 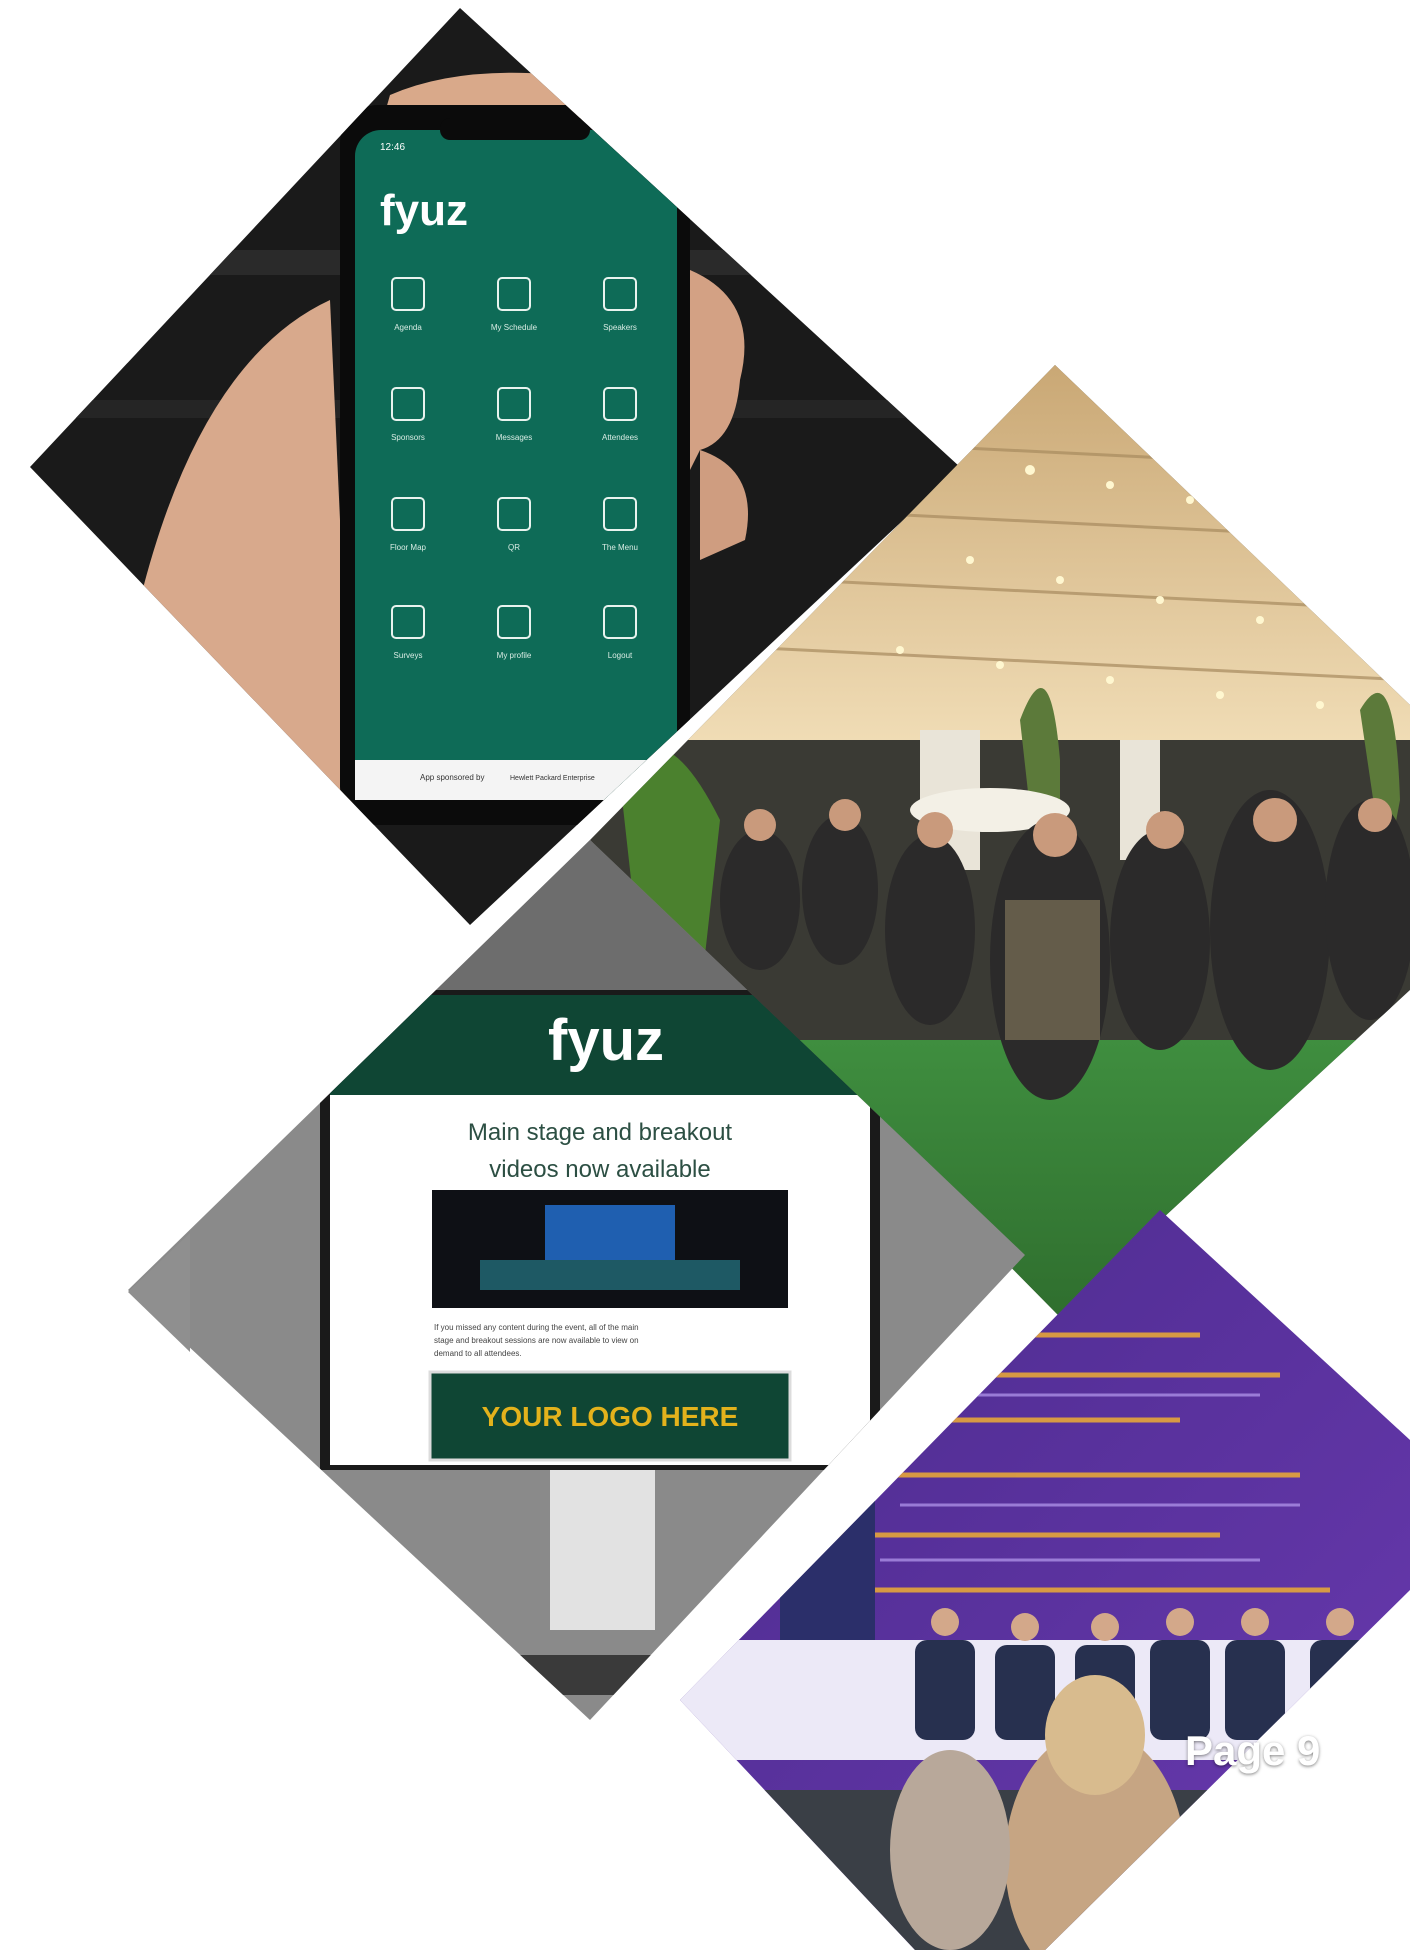 I want to click on app-menu-label: Speakers, so click(x=620, y=327).